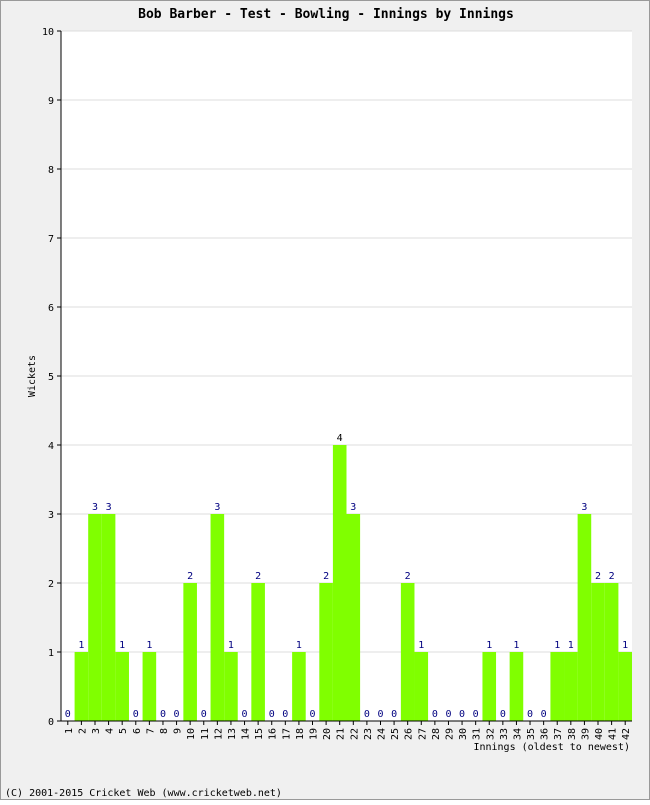  What do you see at coordinates (585, 734) in the screenshot?
I see `x-tick-label: 39` at bounding box center [585, 734].